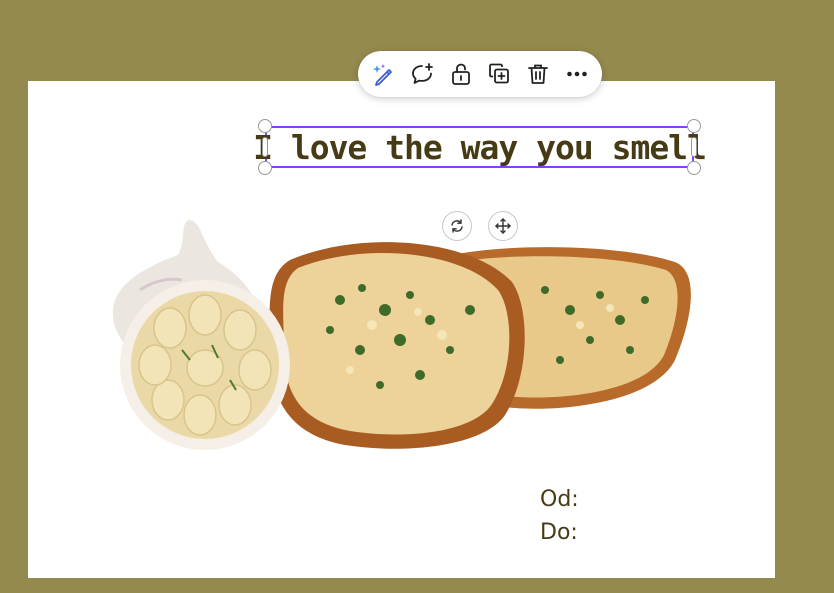  I want to click on duplicate-button, so click(499, 74).